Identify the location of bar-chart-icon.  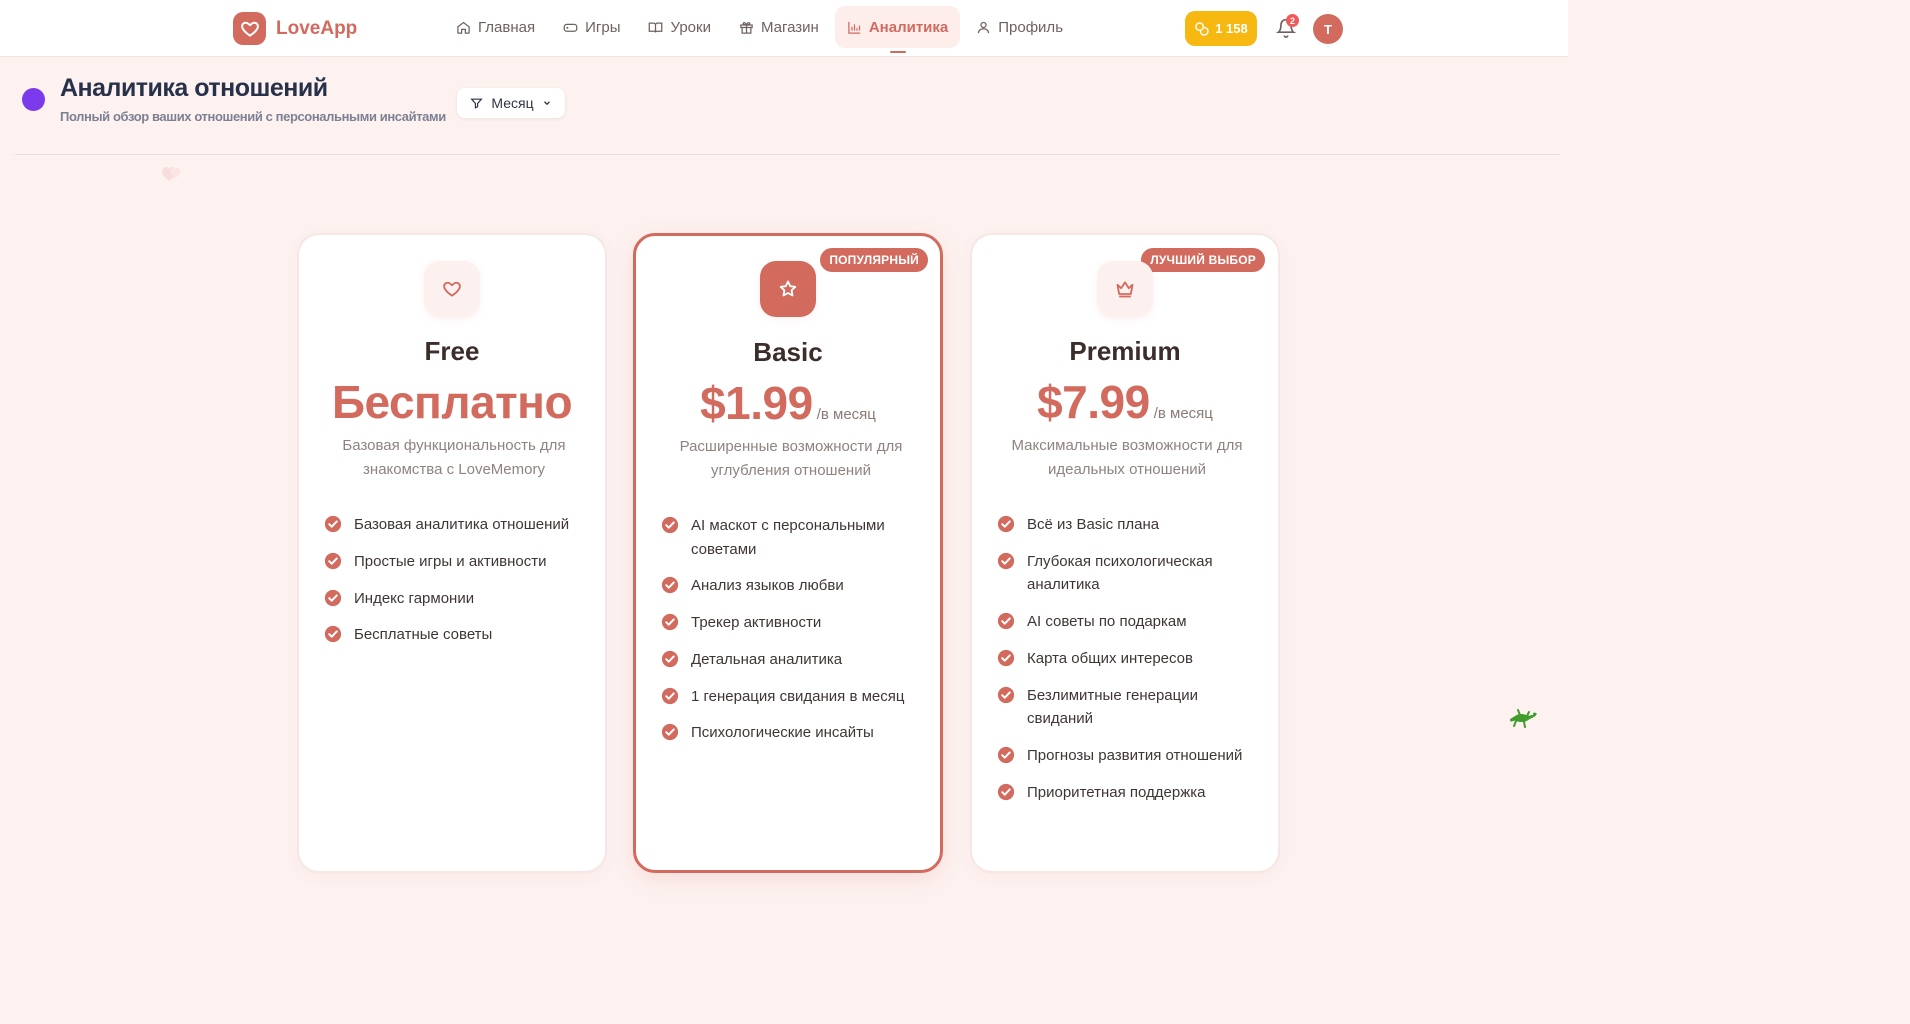
(854, 27).